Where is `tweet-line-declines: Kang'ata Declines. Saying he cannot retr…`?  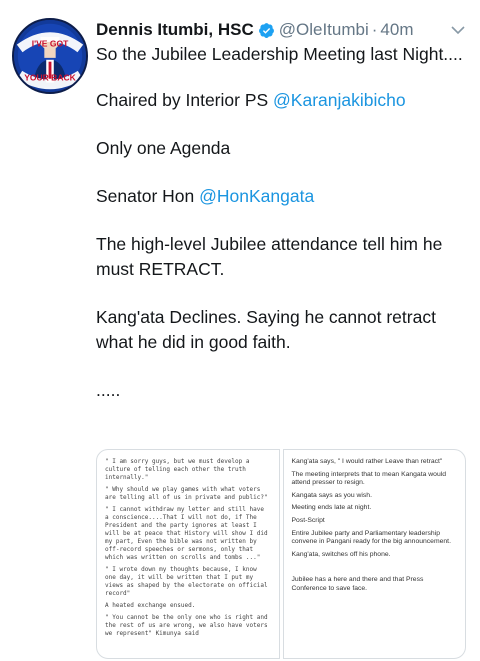 tweet-line-declines: Kang'ata Declines. Saying he cannot retr… is located at coordinates (266, 329).